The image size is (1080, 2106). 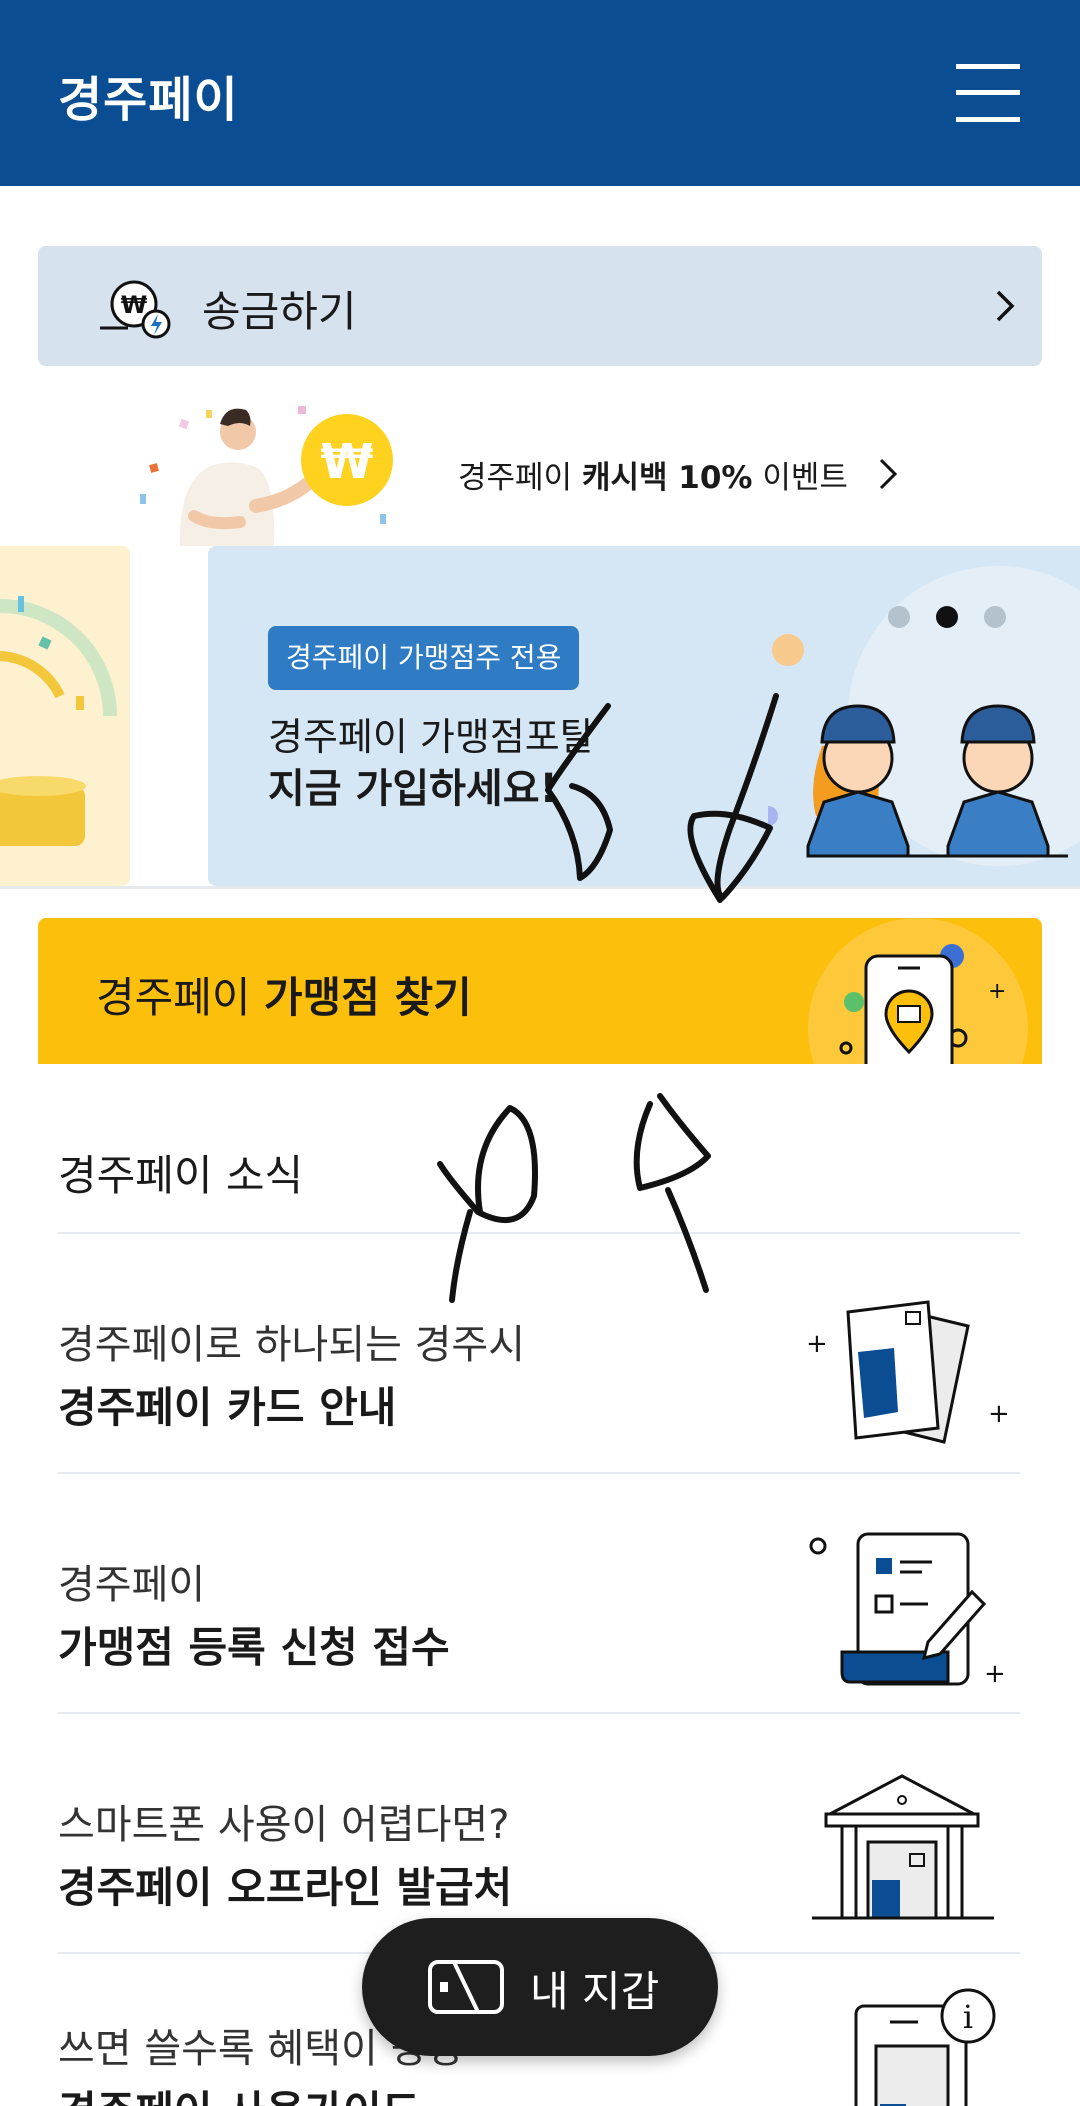 What do you see at coordinates (988, 93) in the screenshot?
I see `hamburger-menu-icon` at bounding box center [988, 93].